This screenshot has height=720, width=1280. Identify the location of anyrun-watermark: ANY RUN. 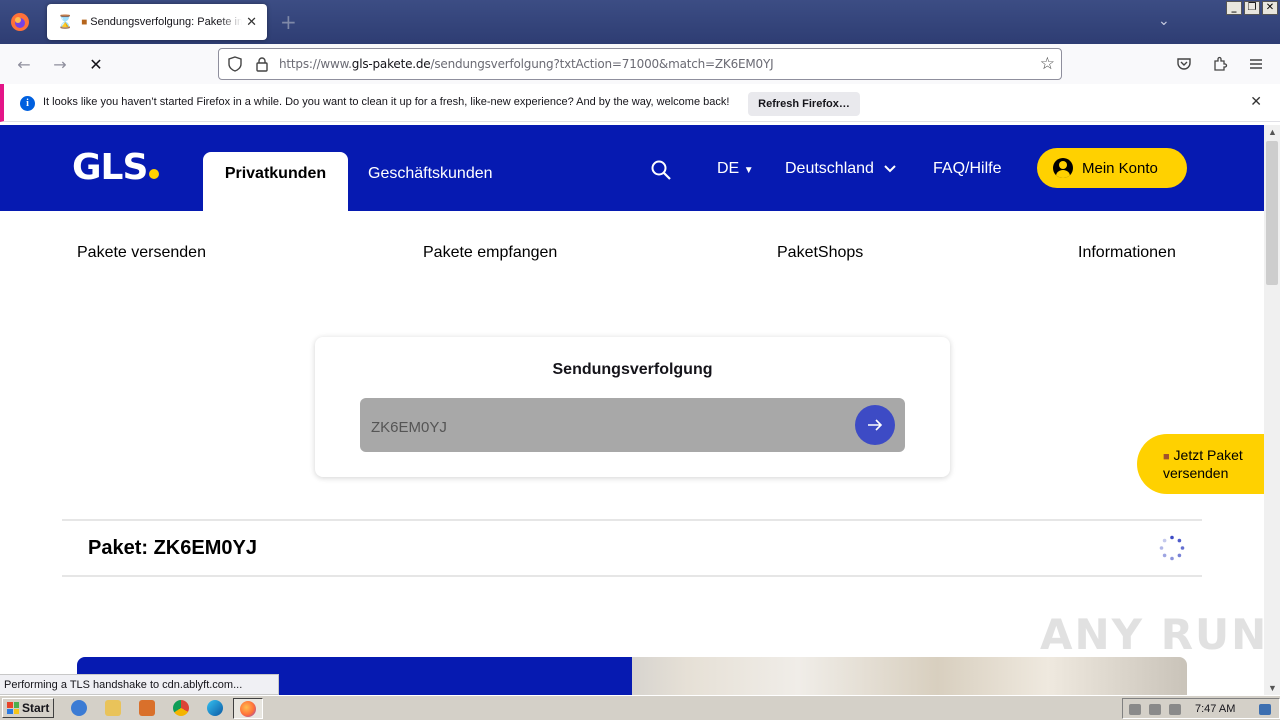
(1154, 634).